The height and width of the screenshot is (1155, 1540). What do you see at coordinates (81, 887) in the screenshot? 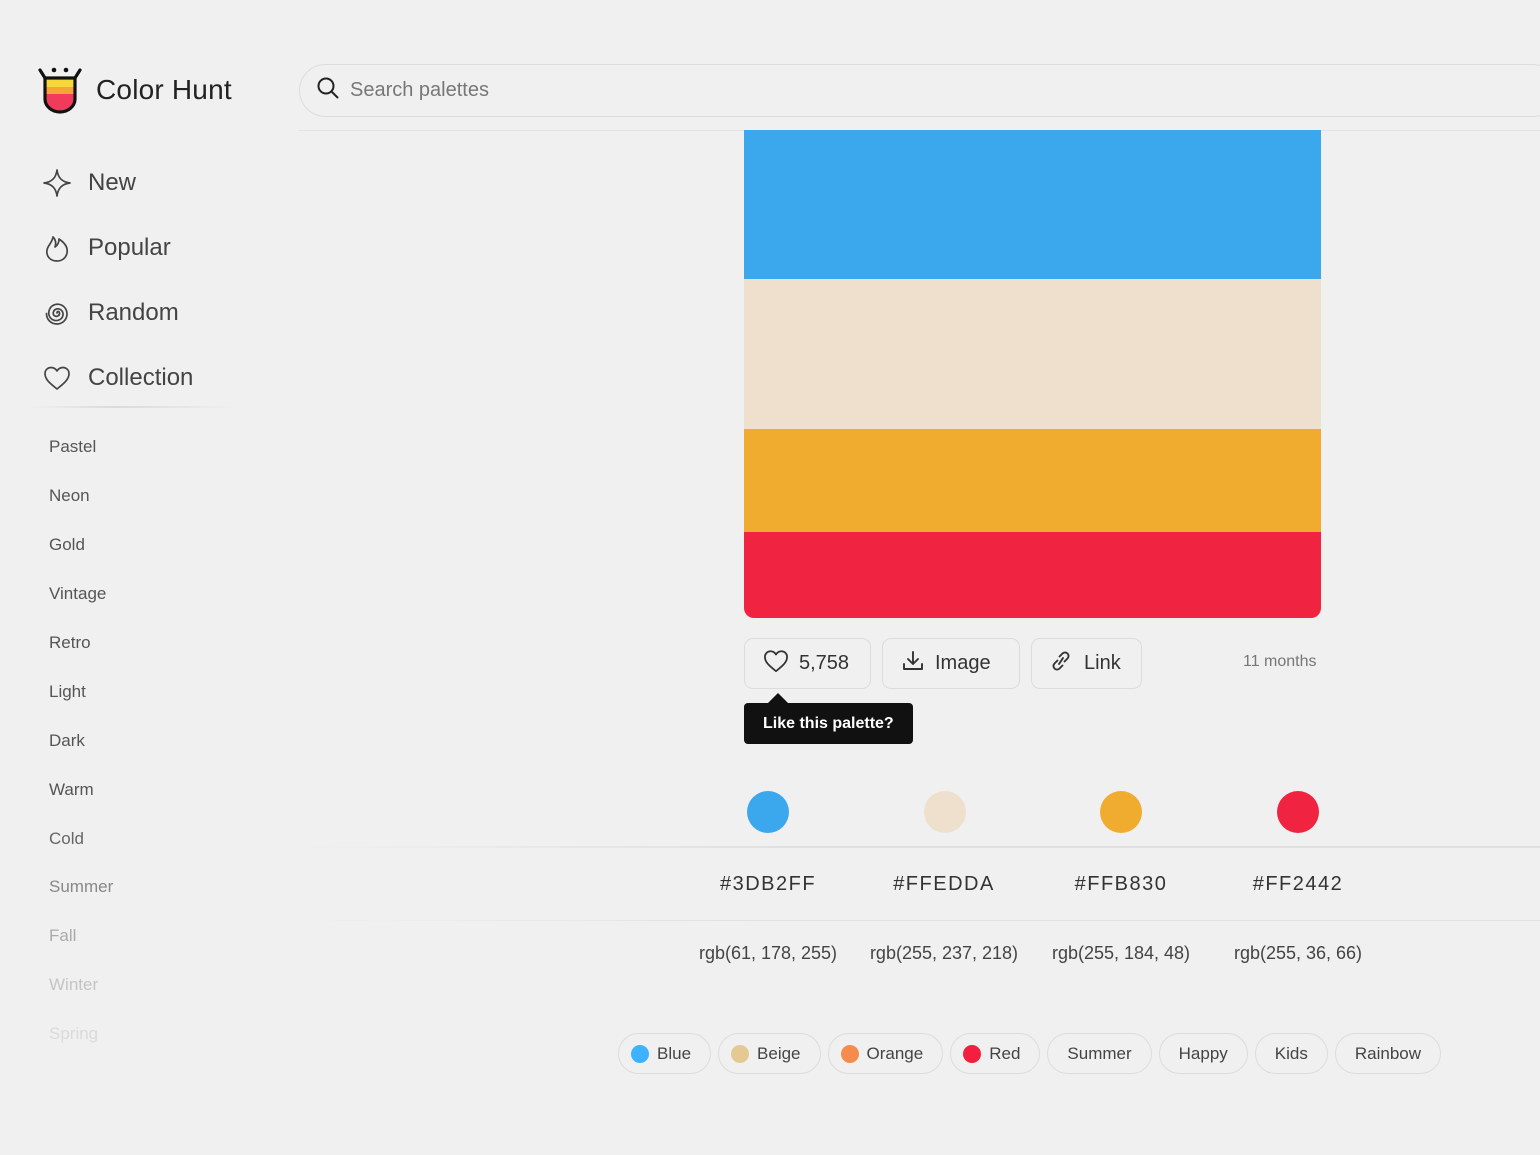
I see `sidebar-tag-summer: Summer` at bounding box center [81, 887].